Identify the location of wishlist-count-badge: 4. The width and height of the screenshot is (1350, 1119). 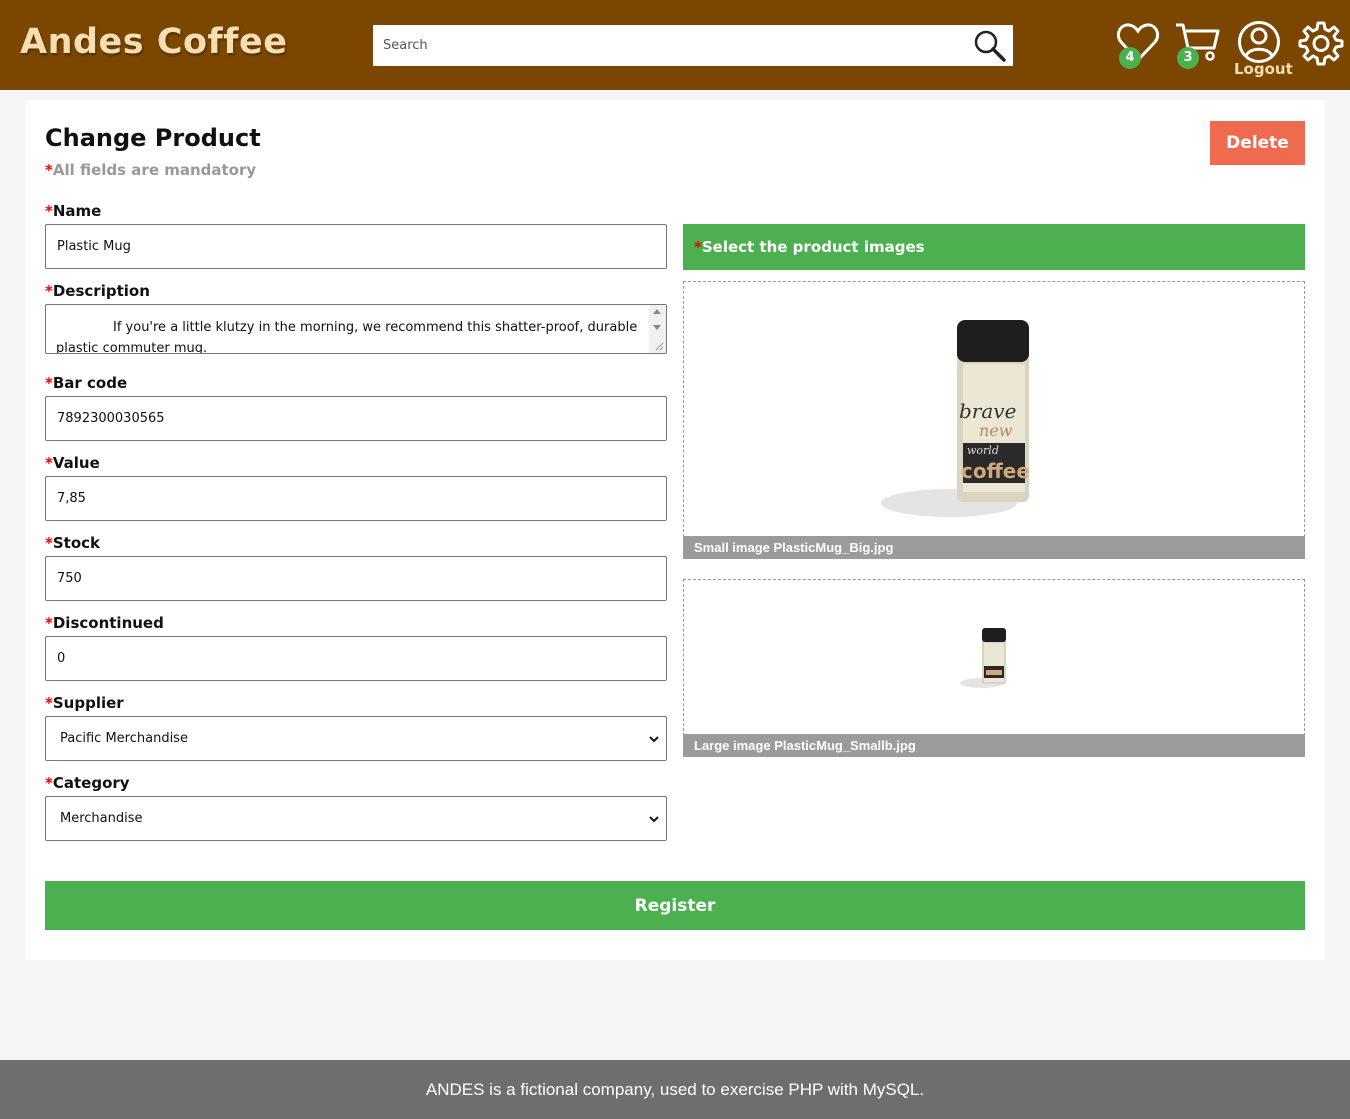
(1130, 58).